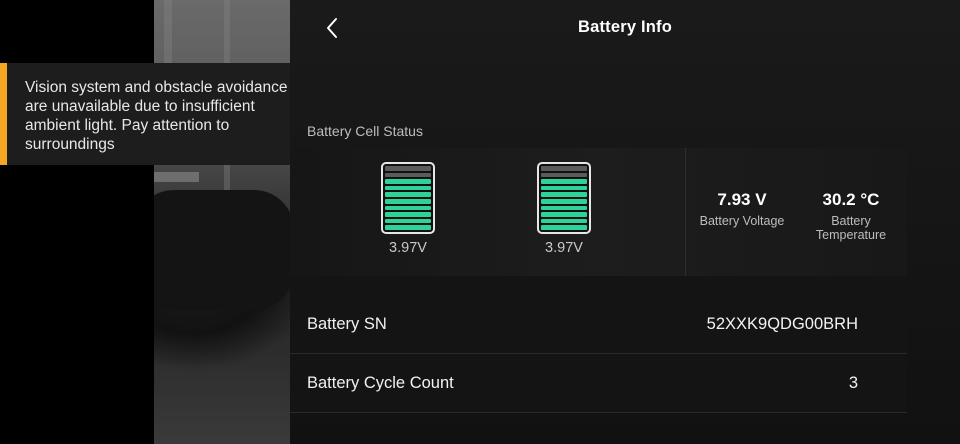  I want to click on battery-cycle-count-value: 3, so click(853, 383).